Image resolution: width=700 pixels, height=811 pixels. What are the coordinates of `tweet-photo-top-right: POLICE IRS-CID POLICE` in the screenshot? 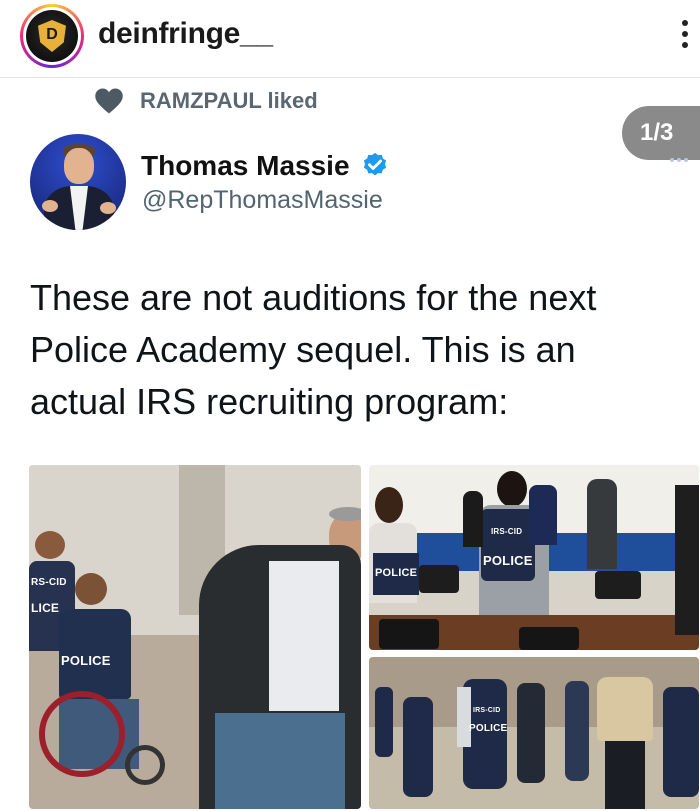 It's located at (534, 557).